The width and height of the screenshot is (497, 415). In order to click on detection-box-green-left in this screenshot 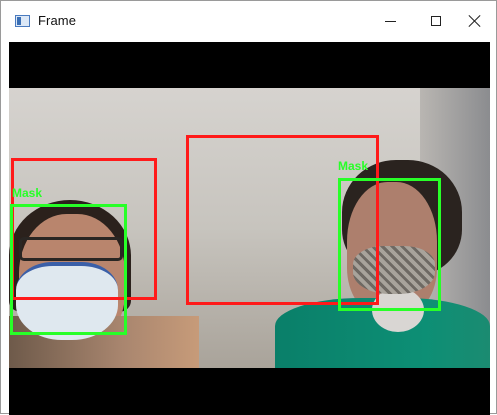, I will do `click(68, 269)`.